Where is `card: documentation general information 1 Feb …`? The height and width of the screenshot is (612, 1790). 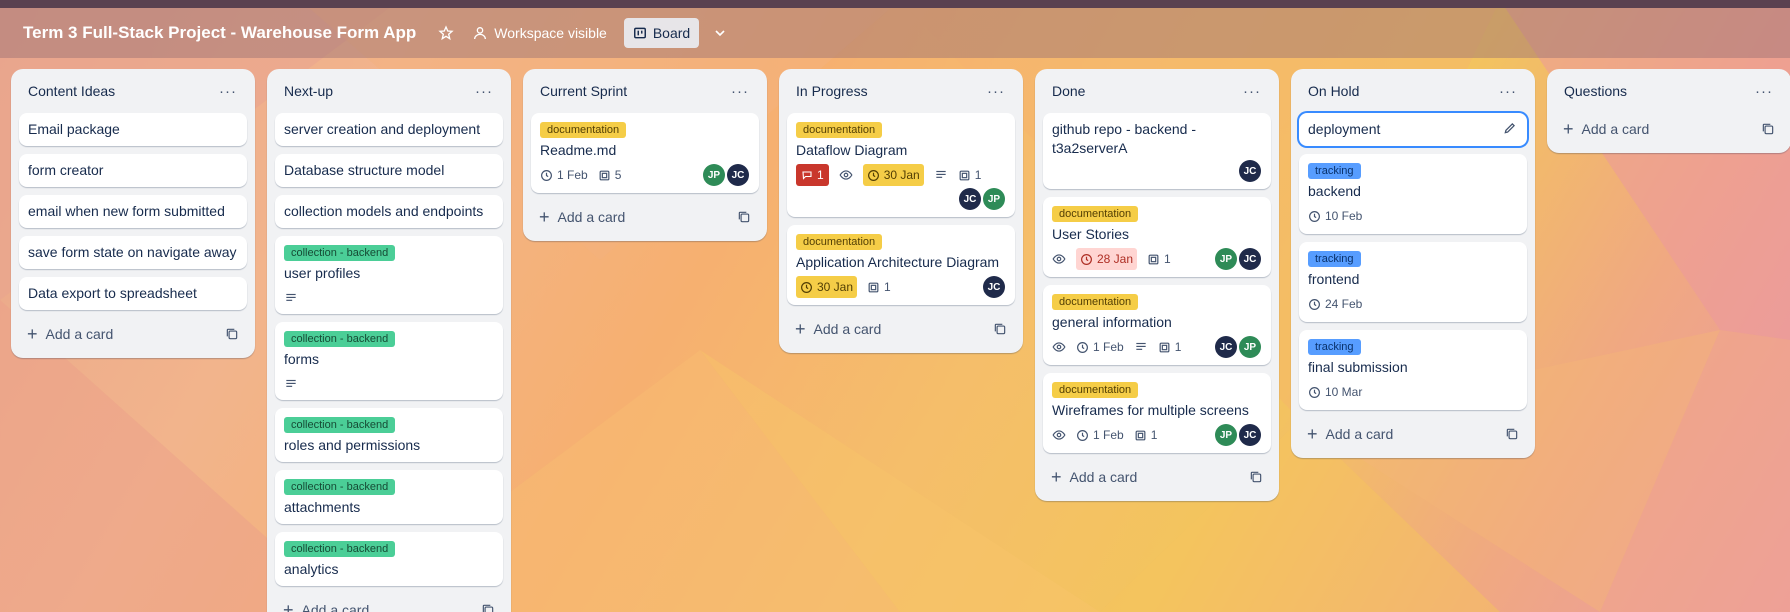 card: documentation general information 1 Feb … is located at coordinates (1157, 325).